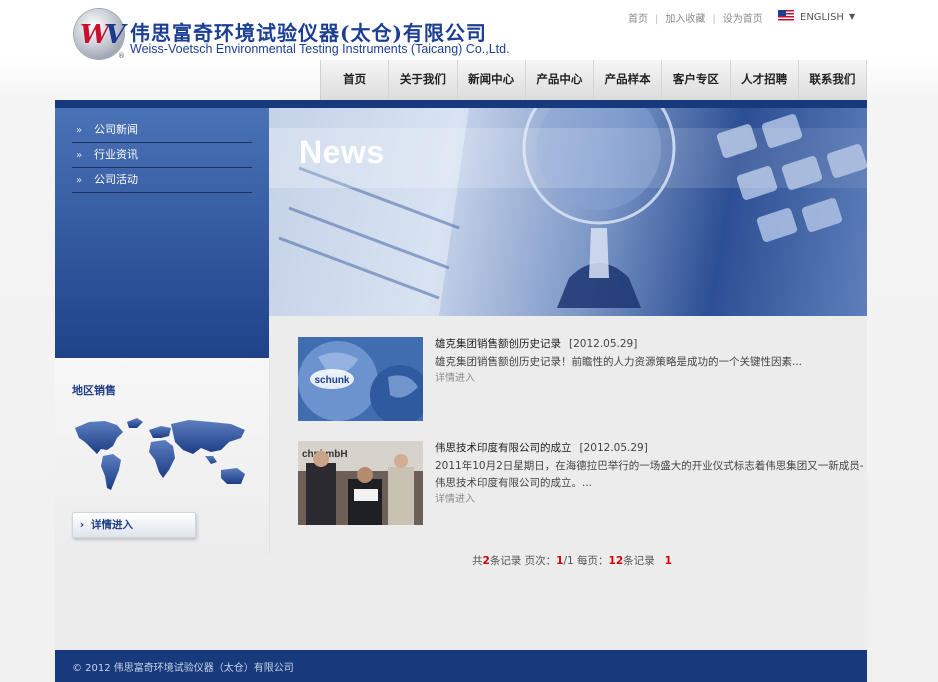 The height and width of the screenshot is (682, 938). Describe the element at coordinates (498, 344) in the screenshot. I see `news-title: 雄克集团销售额创历史记录` at that location.